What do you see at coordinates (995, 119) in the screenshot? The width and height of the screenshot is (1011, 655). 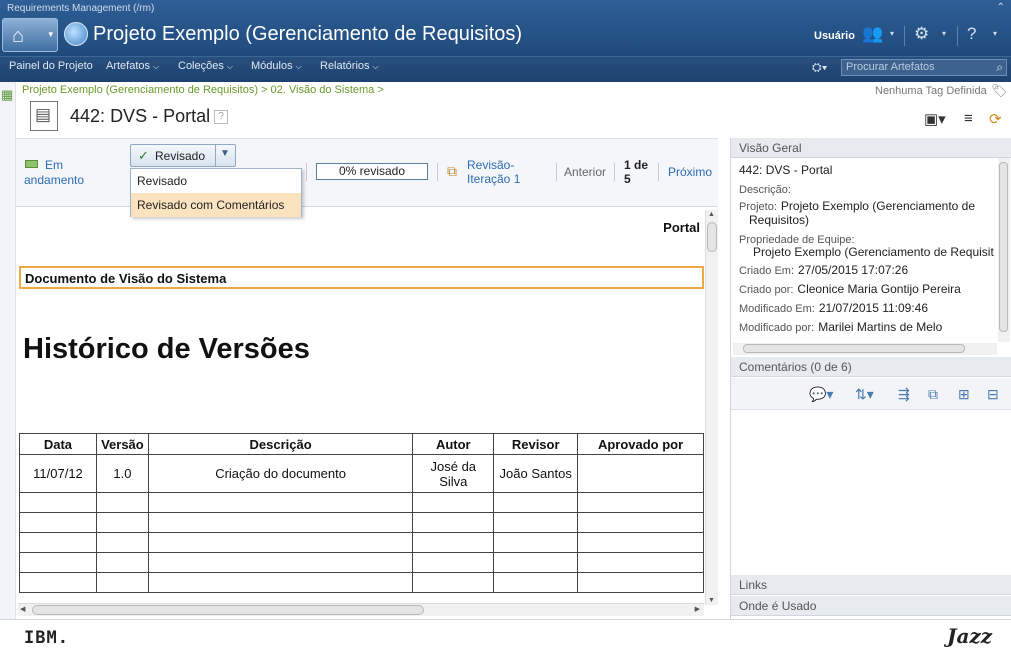 I see `refresh-icon: ⟳` at bounding box center [995, 119].